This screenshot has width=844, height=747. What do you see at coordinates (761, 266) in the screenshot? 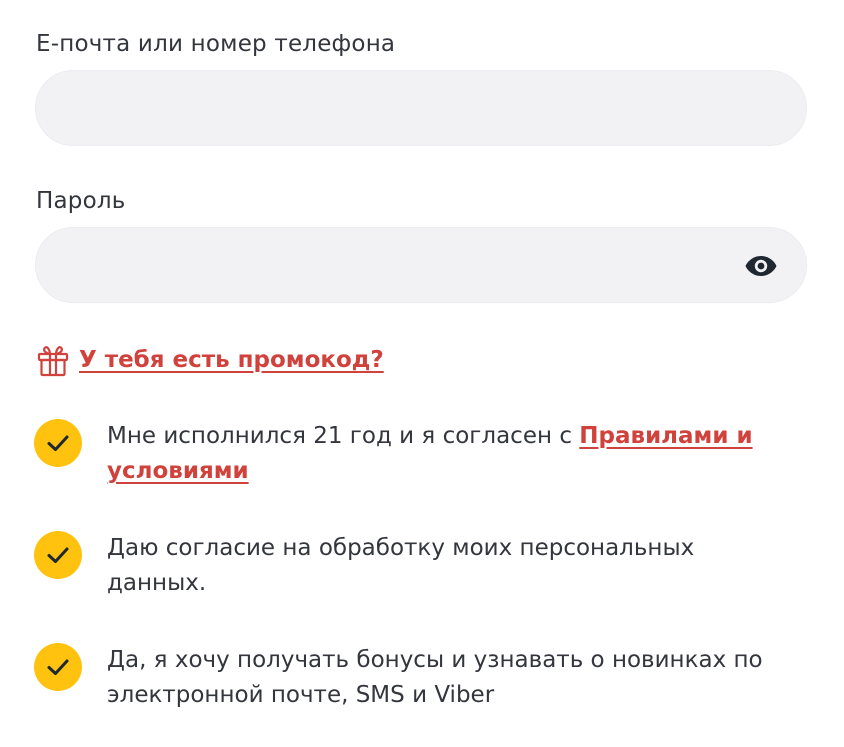
I see `eye-icon` at bounding box center [761, 266].